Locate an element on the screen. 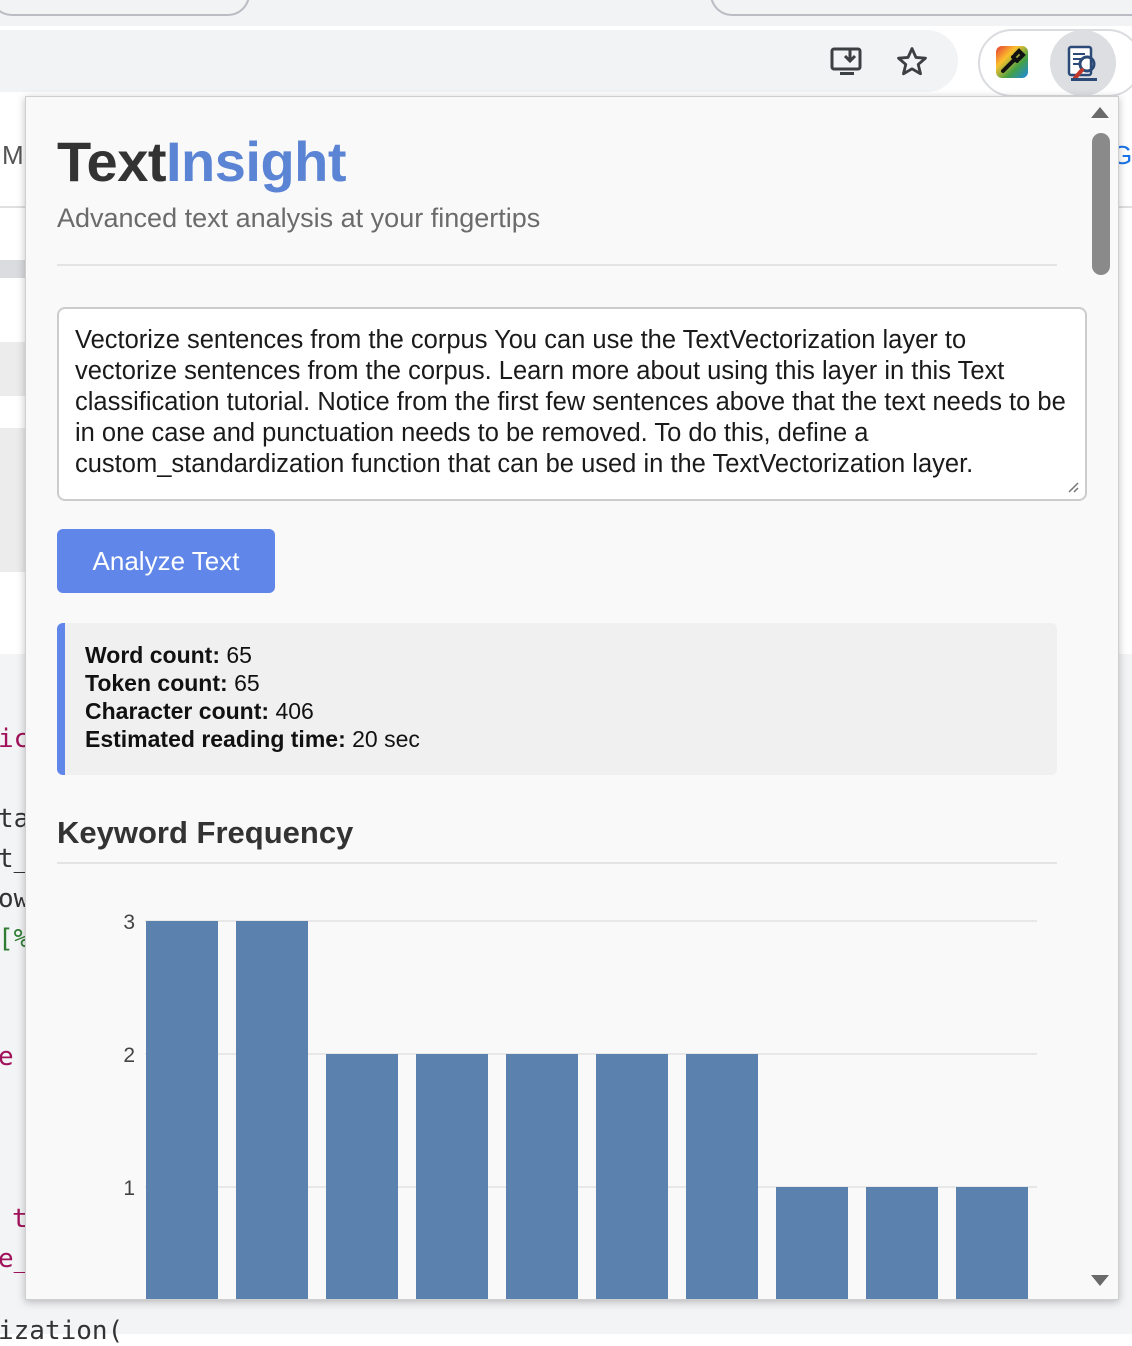 The height and width of the screenshot is (1346, 1132). analyze-text-button: Analyze Text is located at coordinates (166, 561).